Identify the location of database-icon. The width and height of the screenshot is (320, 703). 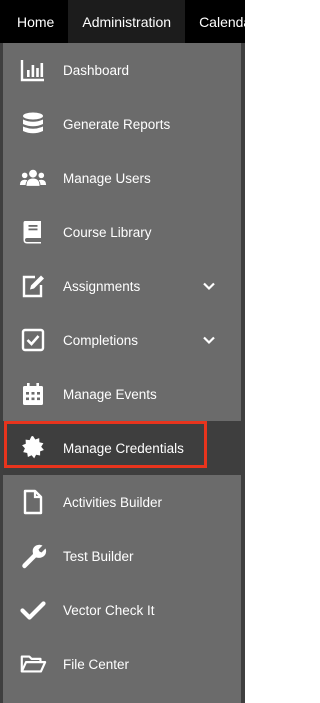
(33, 124).